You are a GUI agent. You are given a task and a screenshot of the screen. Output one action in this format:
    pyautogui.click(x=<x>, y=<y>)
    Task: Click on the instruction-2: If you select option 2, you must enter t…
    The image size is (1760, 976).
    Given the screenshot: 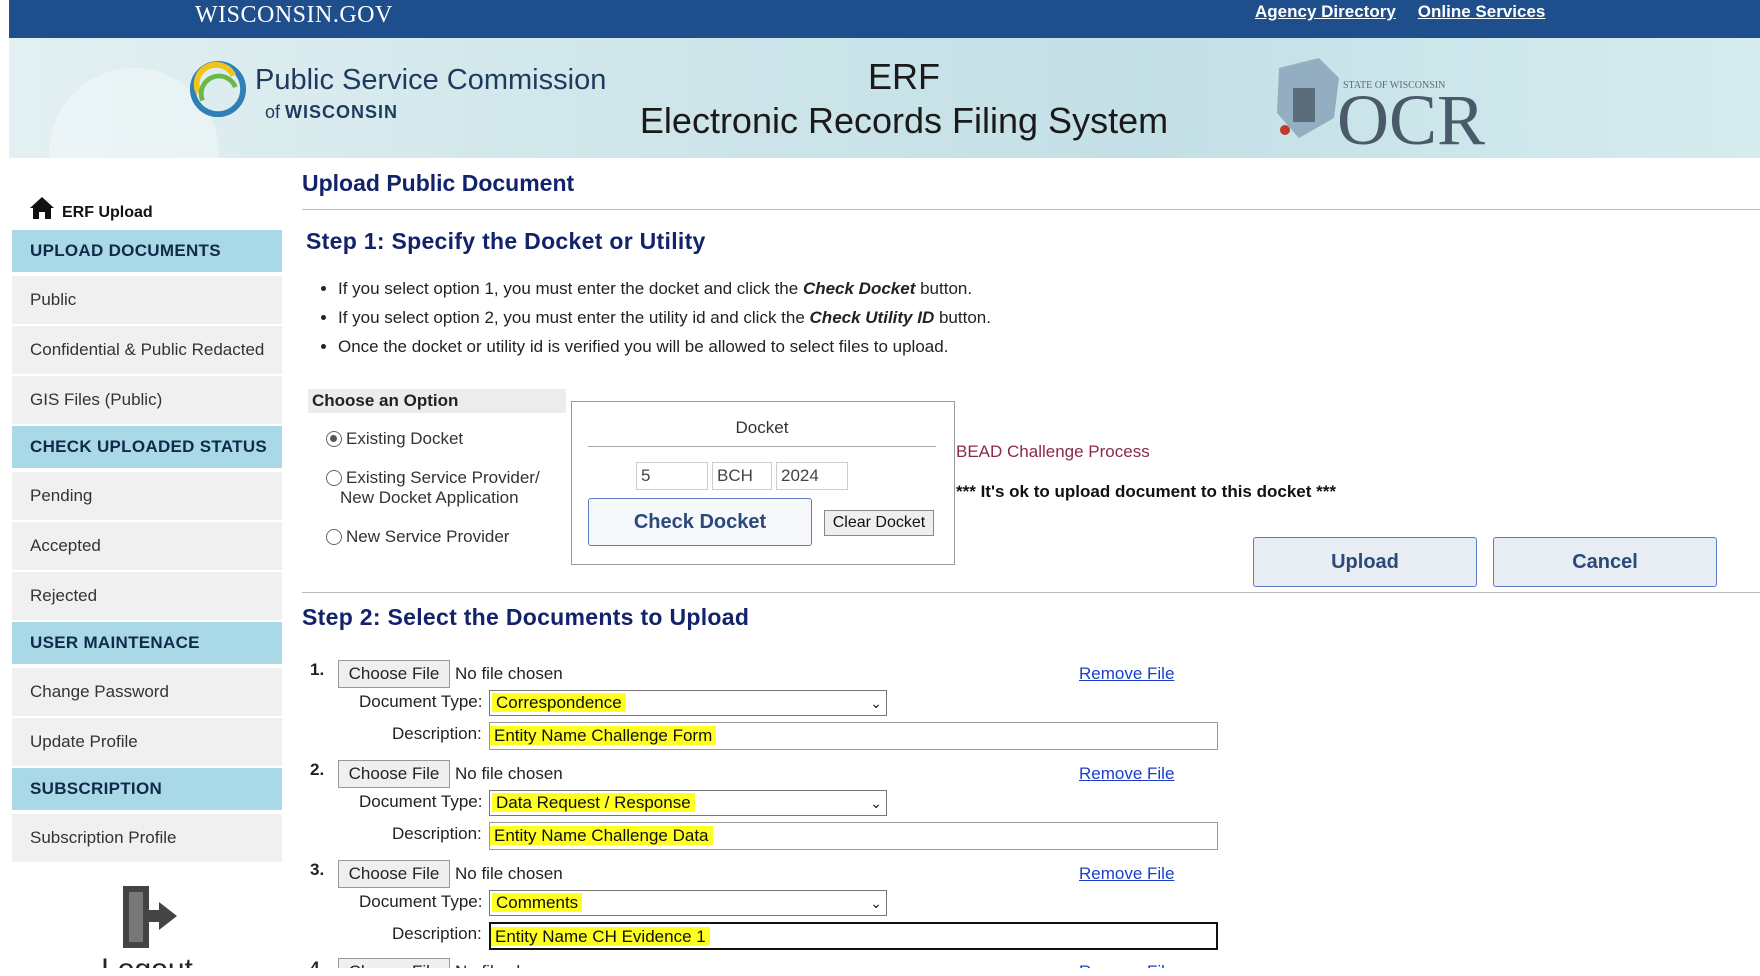 What is the action you would take?
    pyautogui.click(x=664, y=317)
    